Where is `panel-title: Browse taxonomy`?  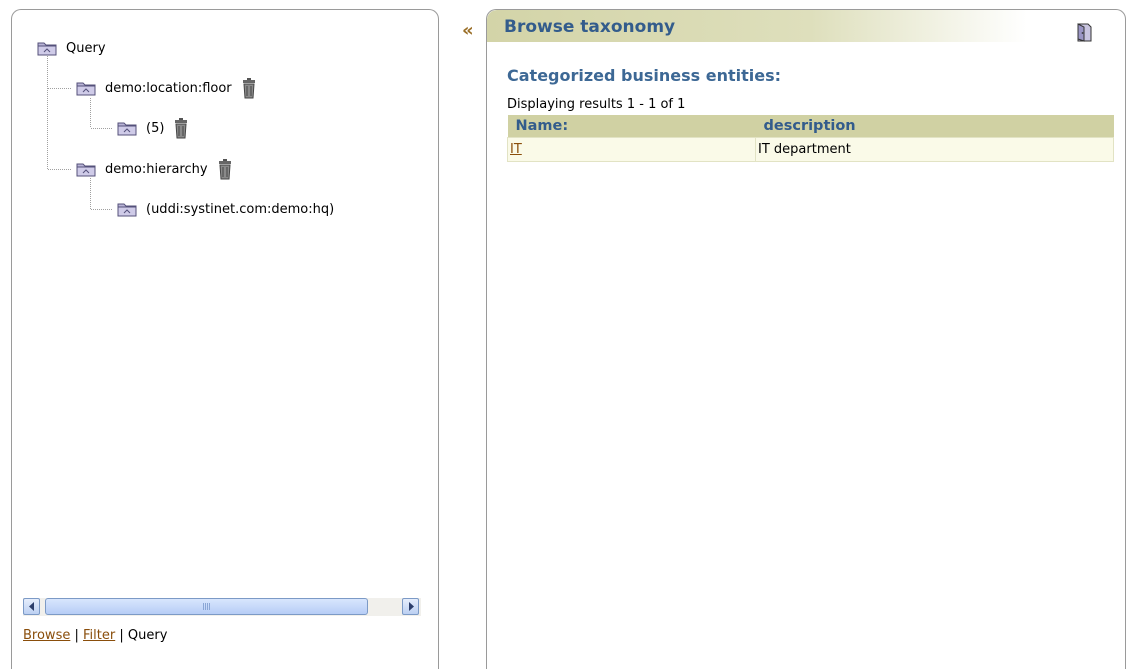
panel-title: Browse taxonomy is located at coordinates (590, 27).